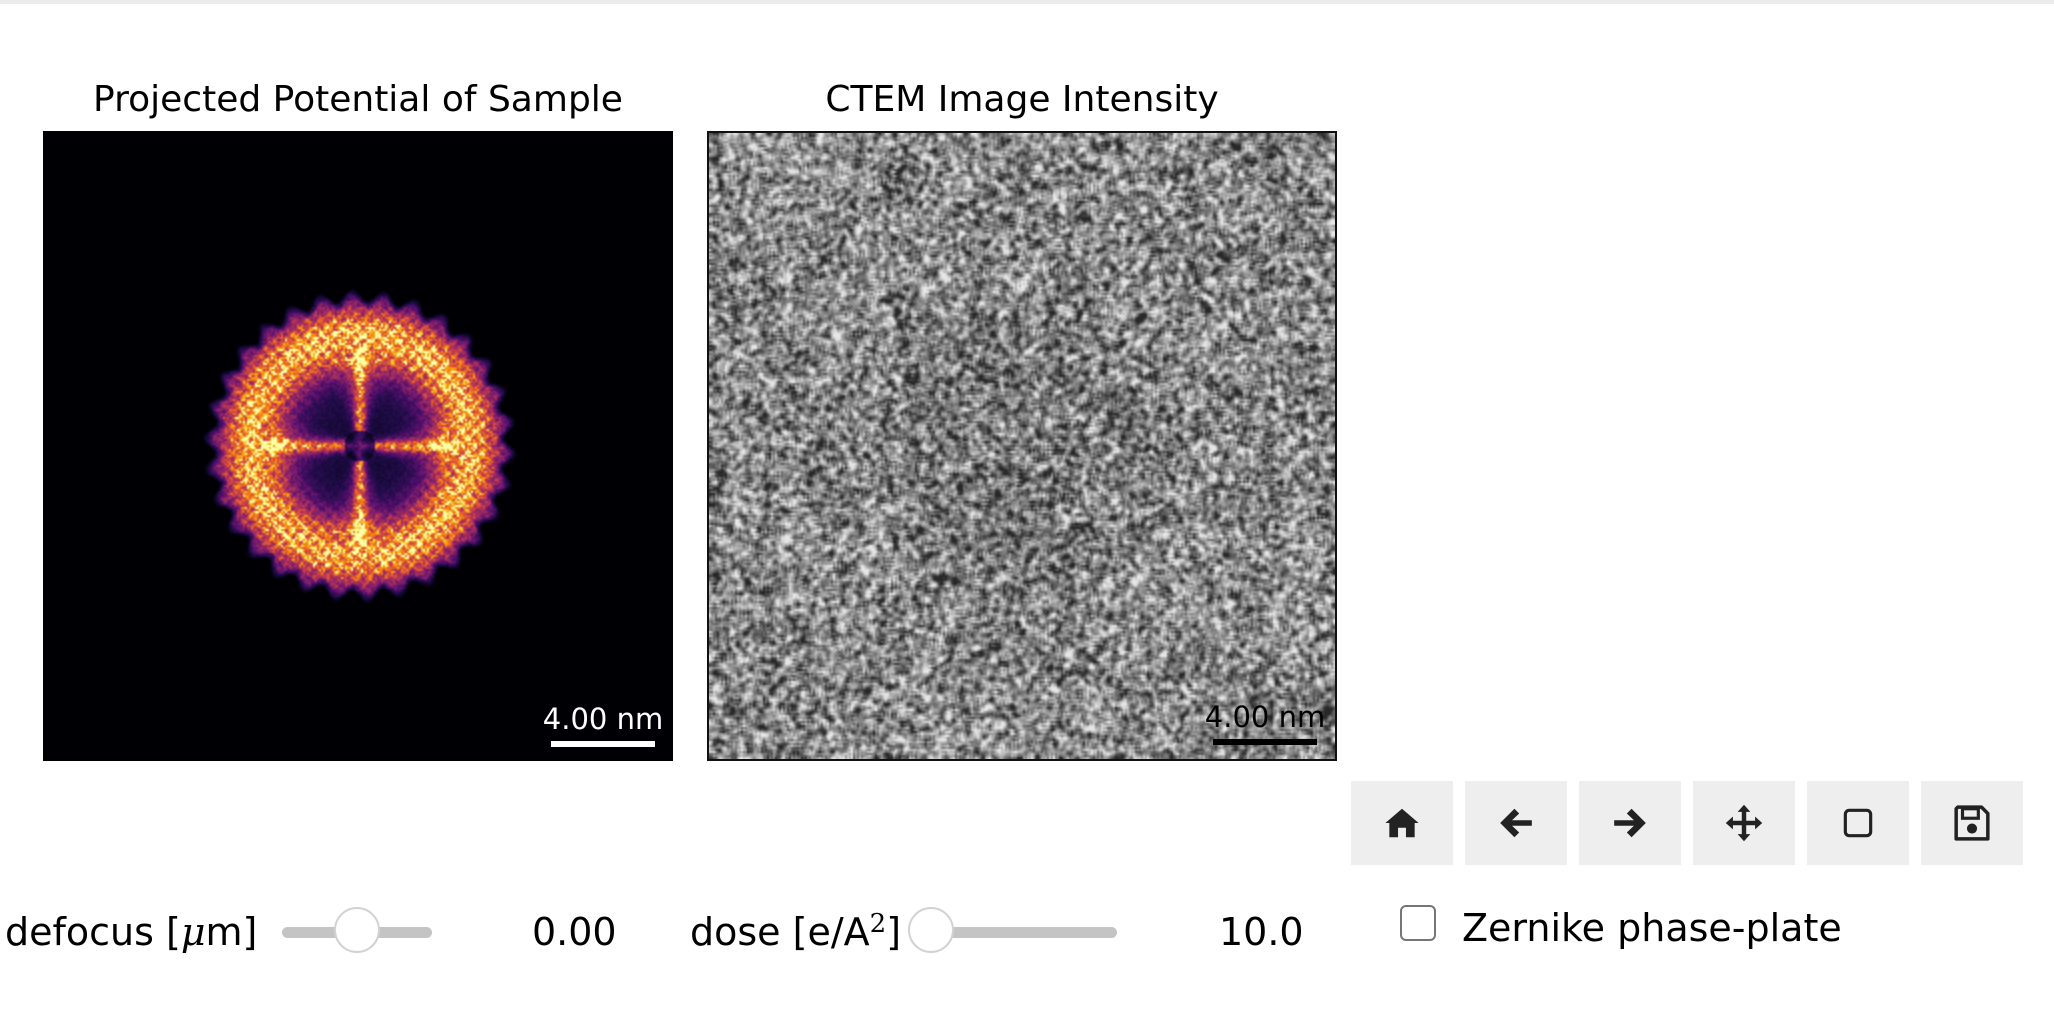 The image size is (2054, 1012). What do you see at coordinates (574, 932) in the screenshot?
I see `defocus-value: 0.00` at bounding box center [574, 932].